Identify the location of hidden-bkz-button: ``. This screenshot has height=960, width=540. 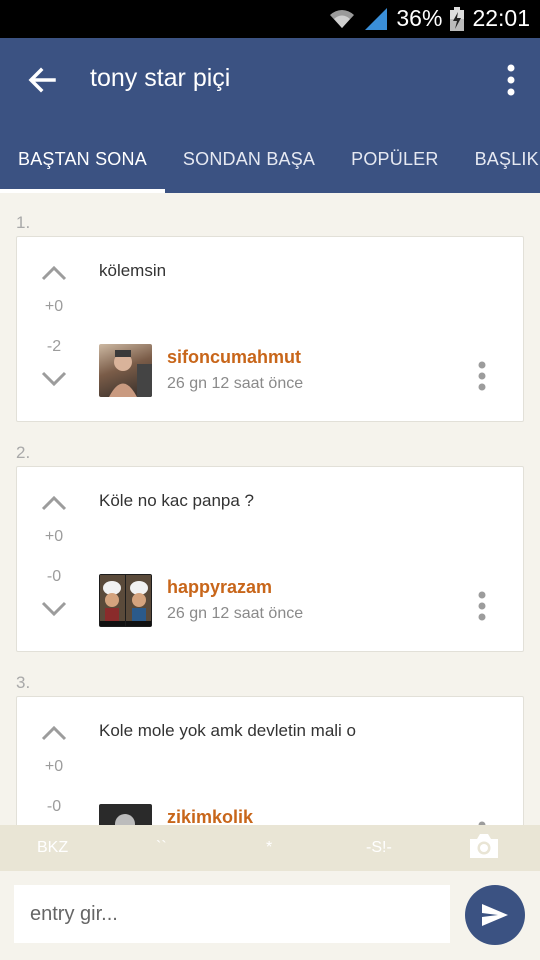
(161, 848).